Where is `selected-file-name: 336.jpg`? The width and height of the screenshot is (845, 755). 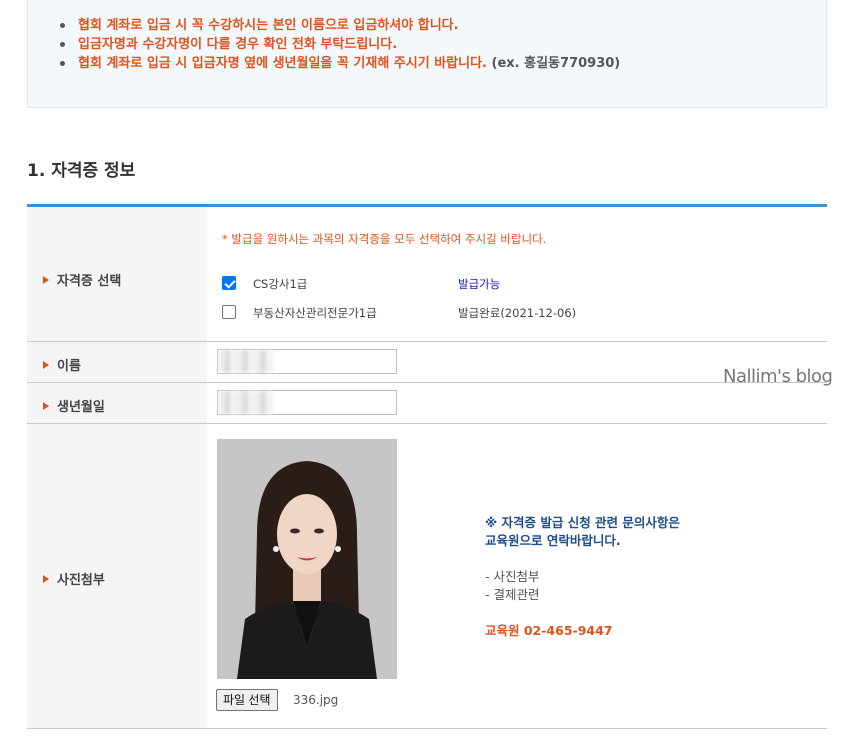
selected-file-name: 336.jpg is located at coordinates (316, 700).